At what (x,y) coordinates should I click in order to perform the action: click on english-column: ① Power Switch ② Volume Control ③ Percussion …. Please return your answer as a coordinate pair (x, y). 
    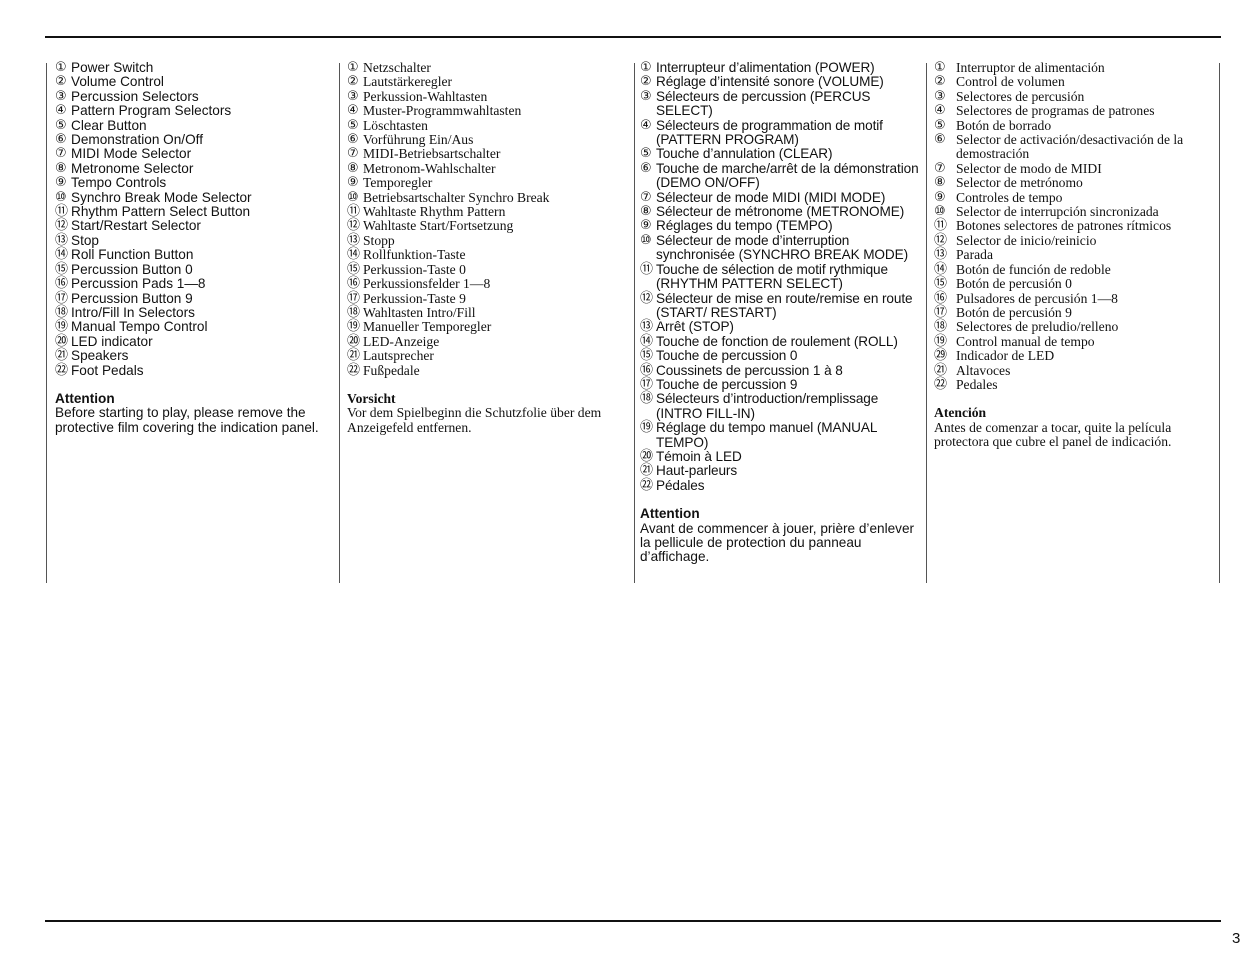
    Looking at the image, I should click on (195, 247).